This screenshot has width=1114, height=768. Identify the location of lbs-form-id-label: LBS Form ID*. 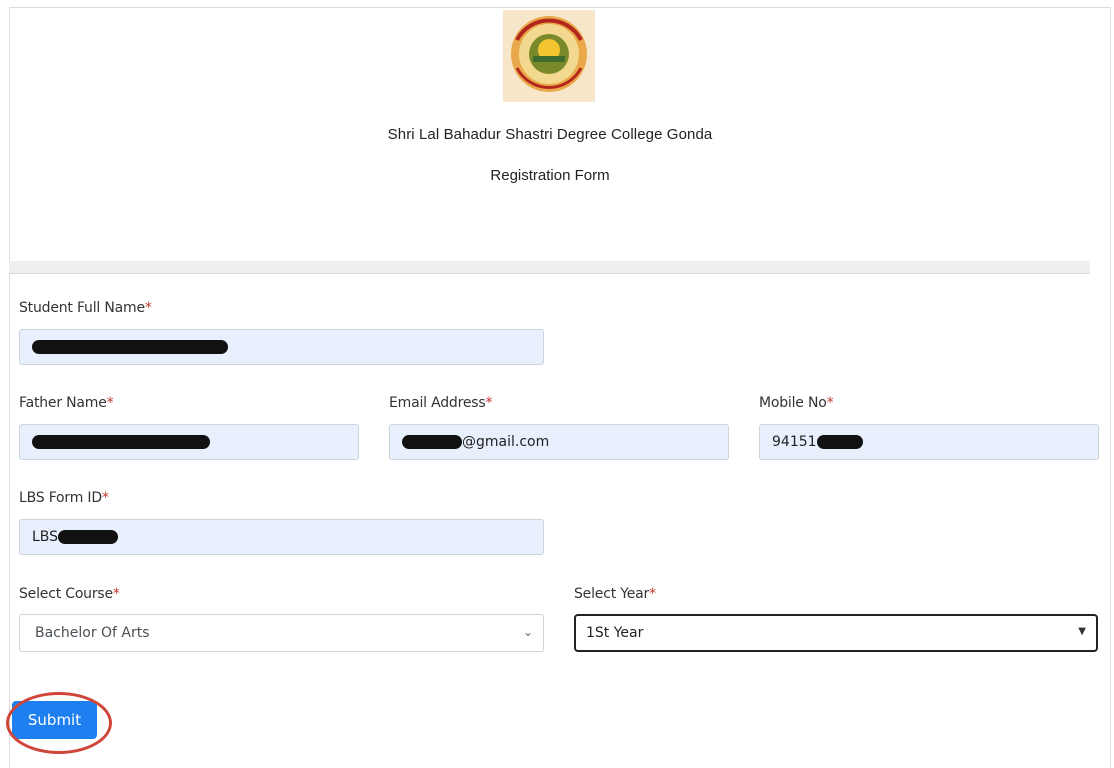
(64, 498).